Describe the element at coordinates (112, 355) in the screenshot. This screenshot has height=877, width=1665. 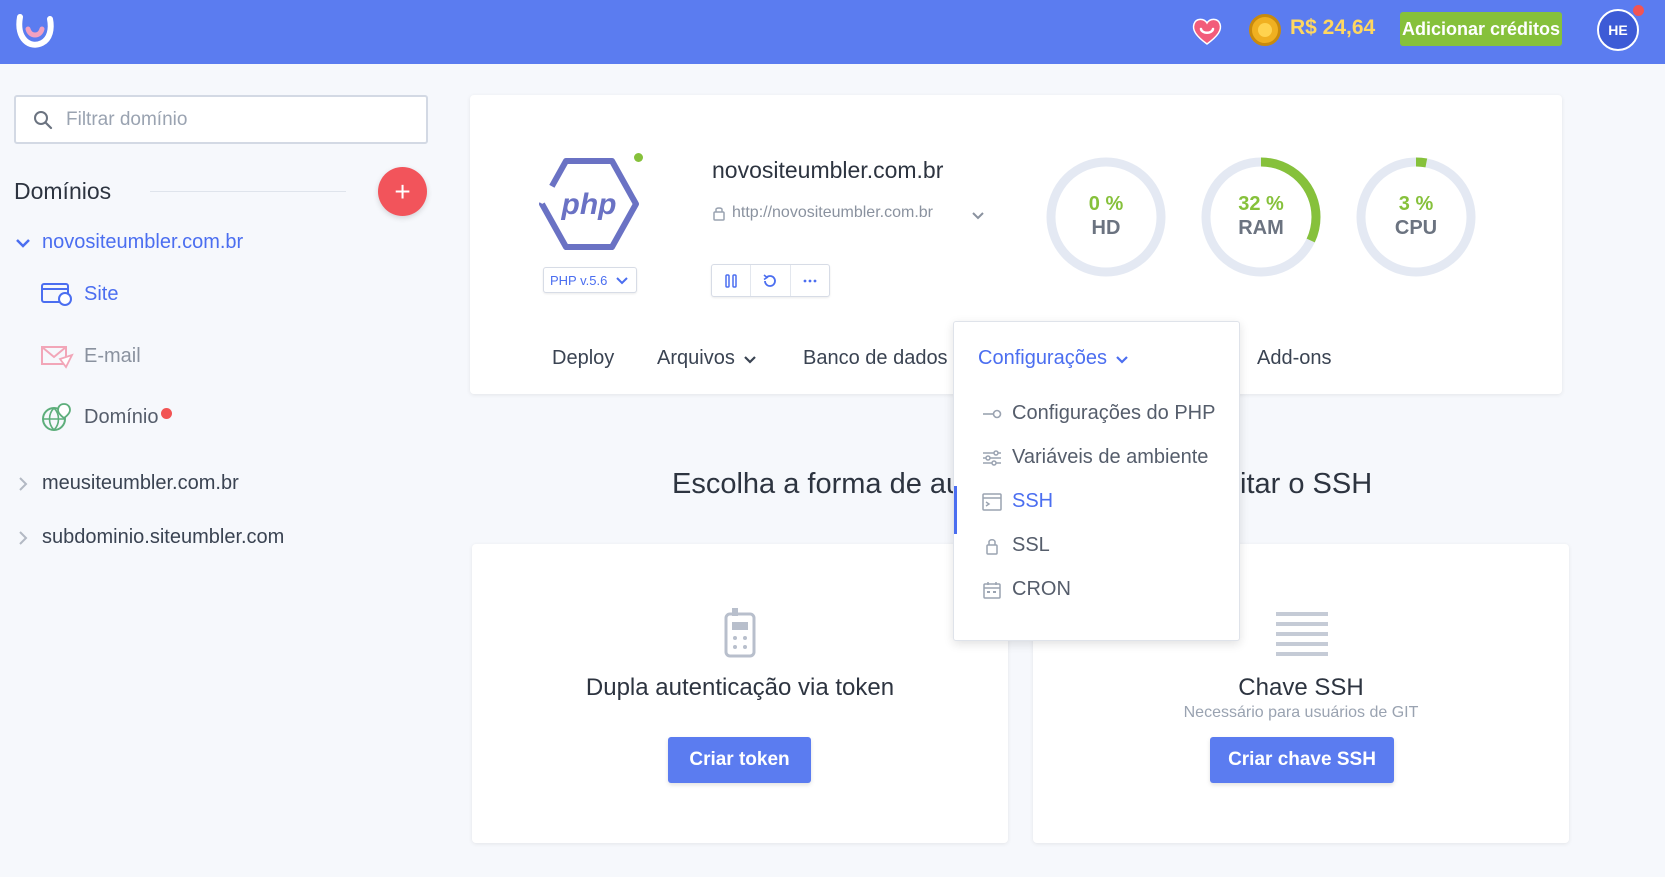
I see `sidebar-item-label: E-mail` at that location.